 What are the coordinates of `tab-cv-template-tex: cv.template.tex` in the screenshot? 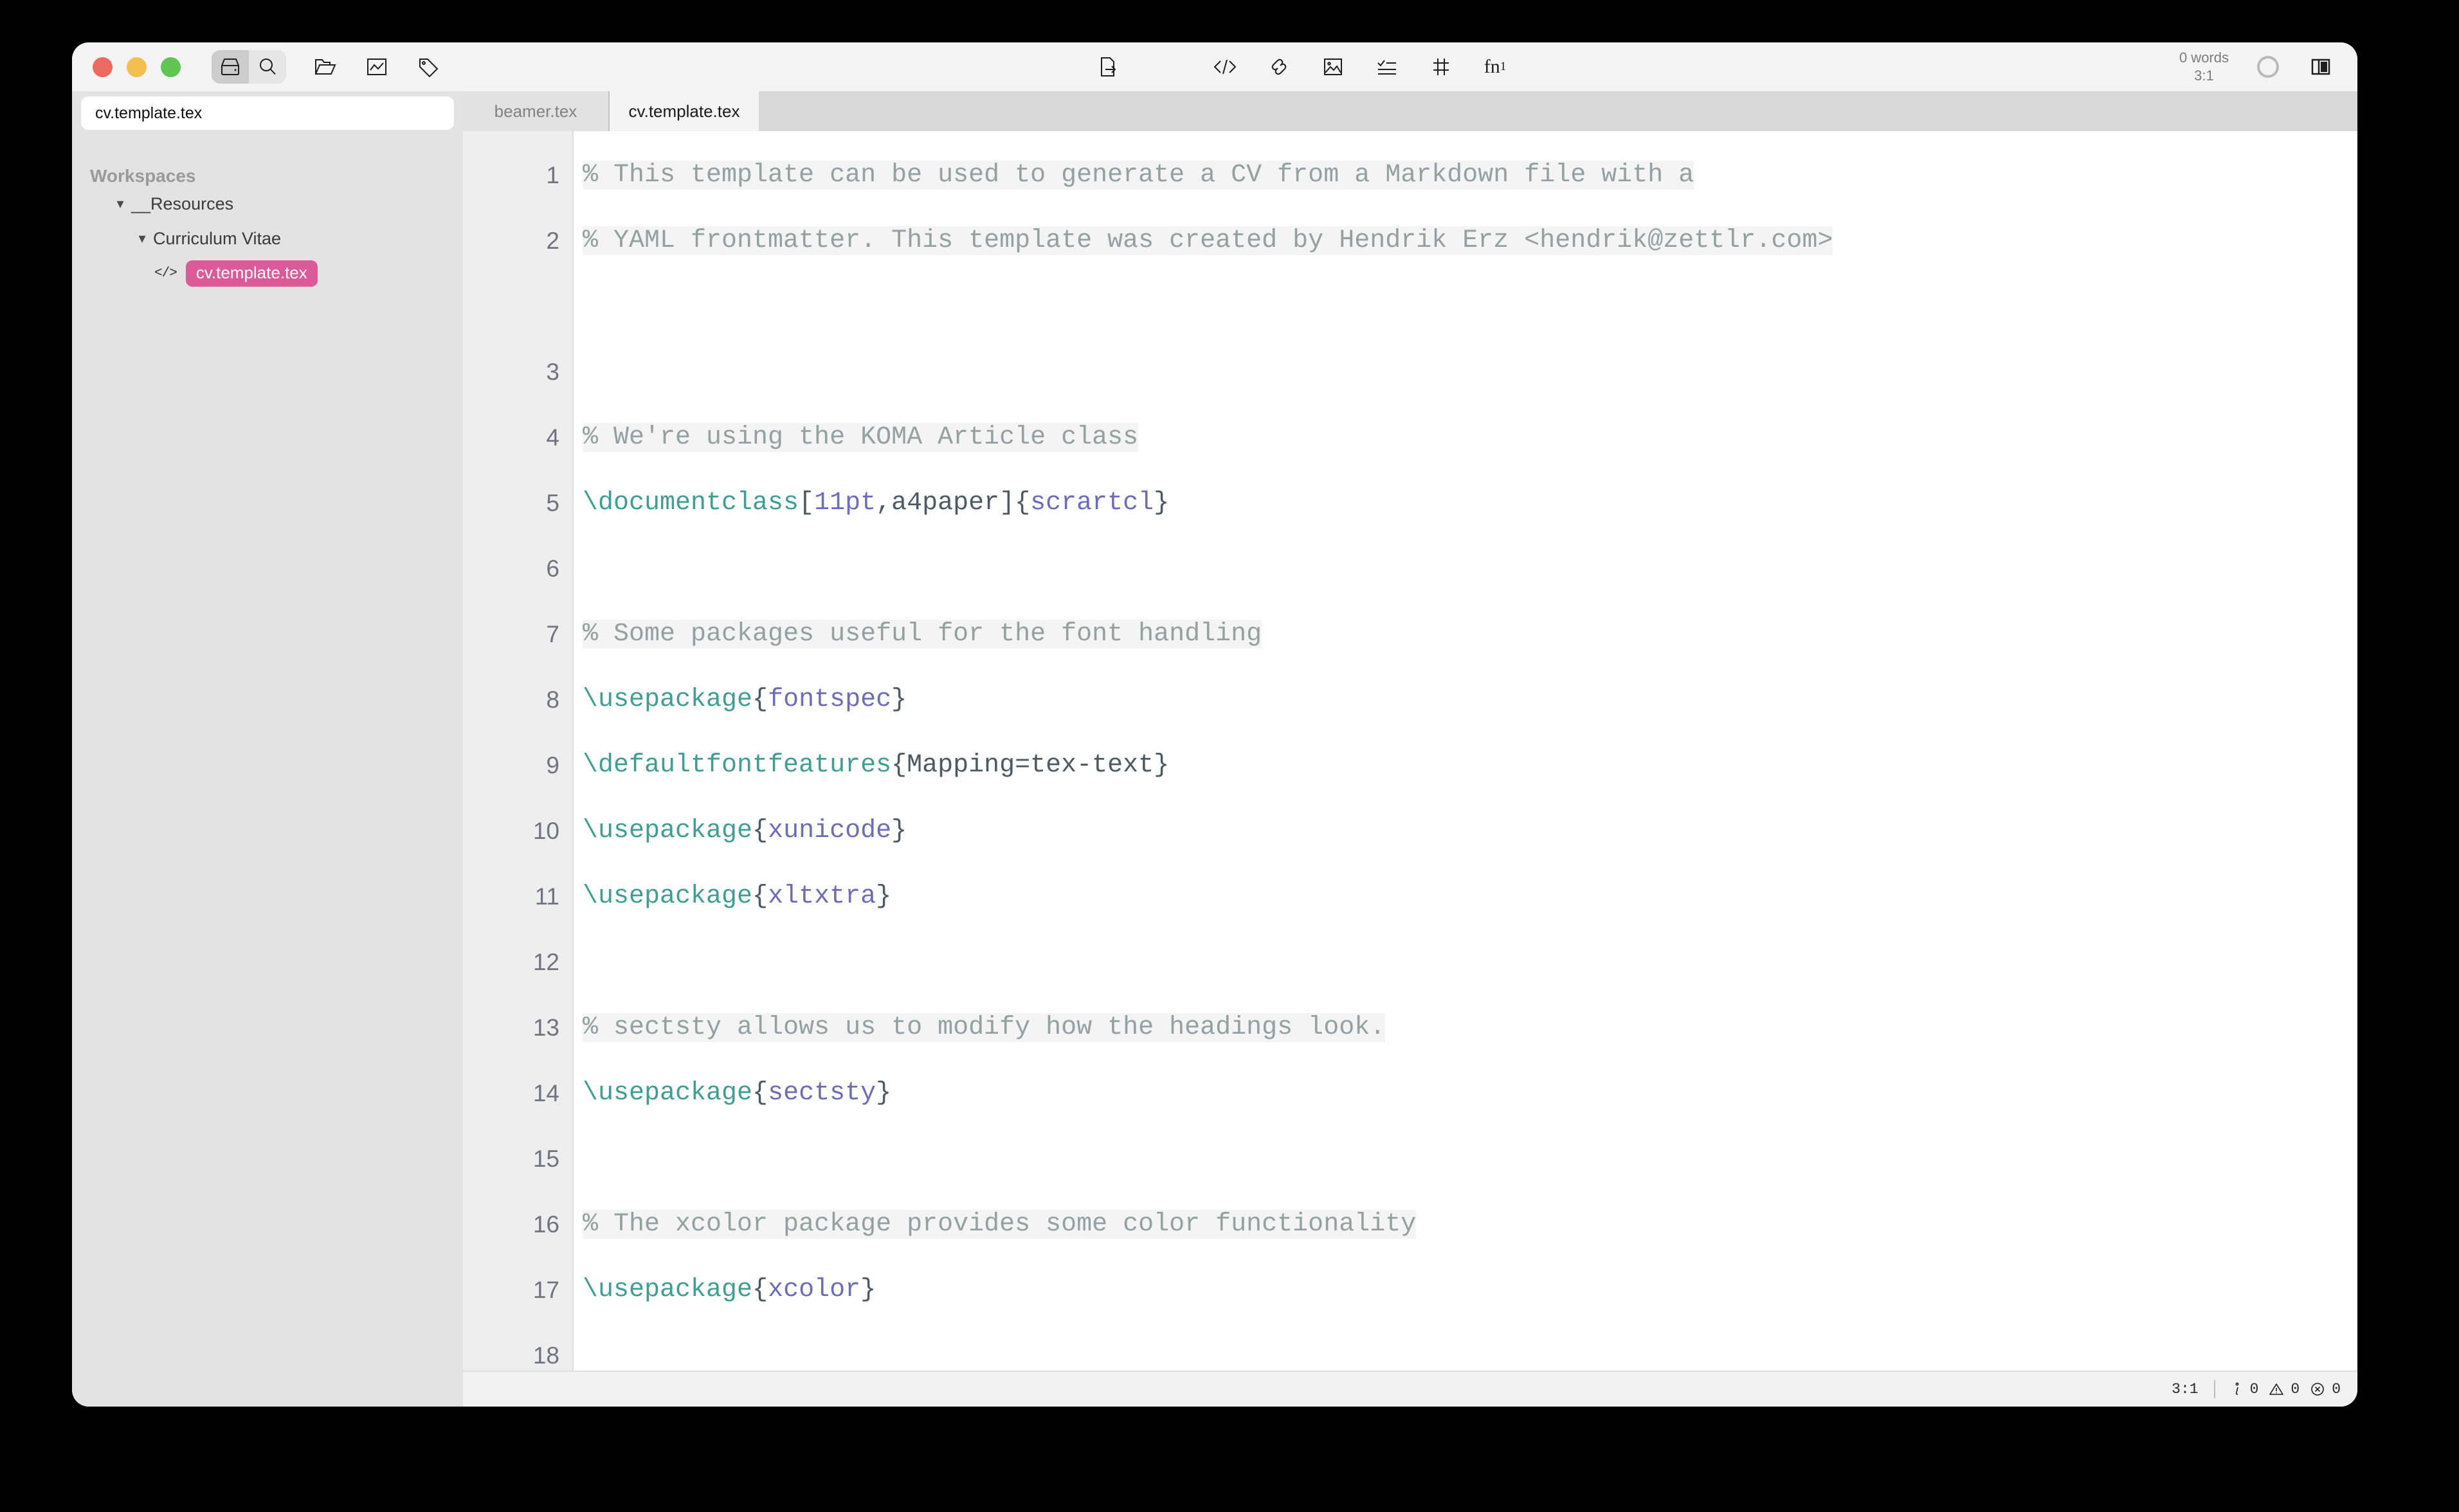 It's located at (685, 111).